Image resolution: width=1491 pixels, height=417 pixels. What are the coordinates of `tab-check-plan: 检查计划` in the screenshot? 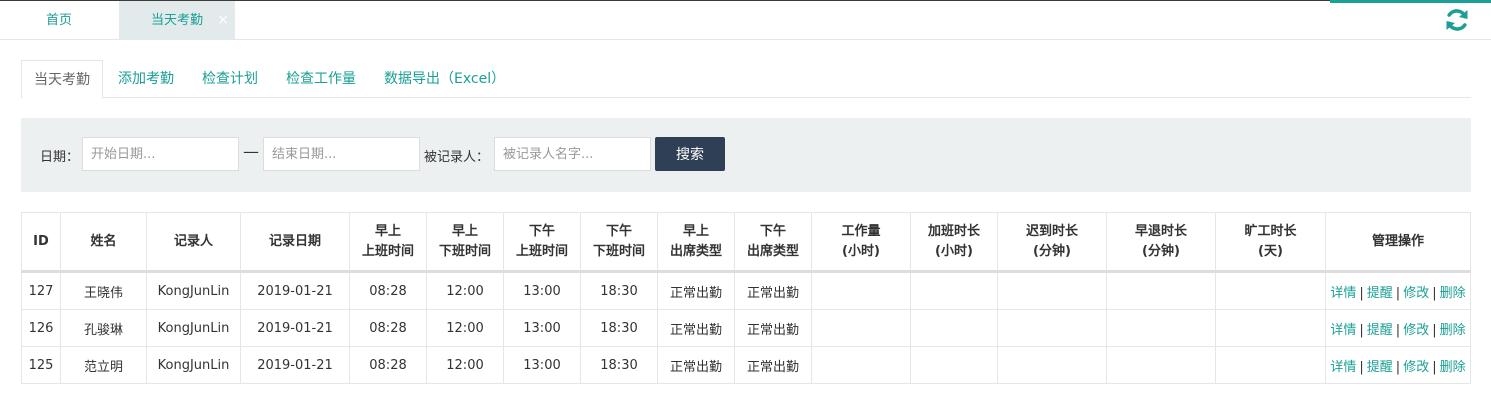 It's located at (230, 79).